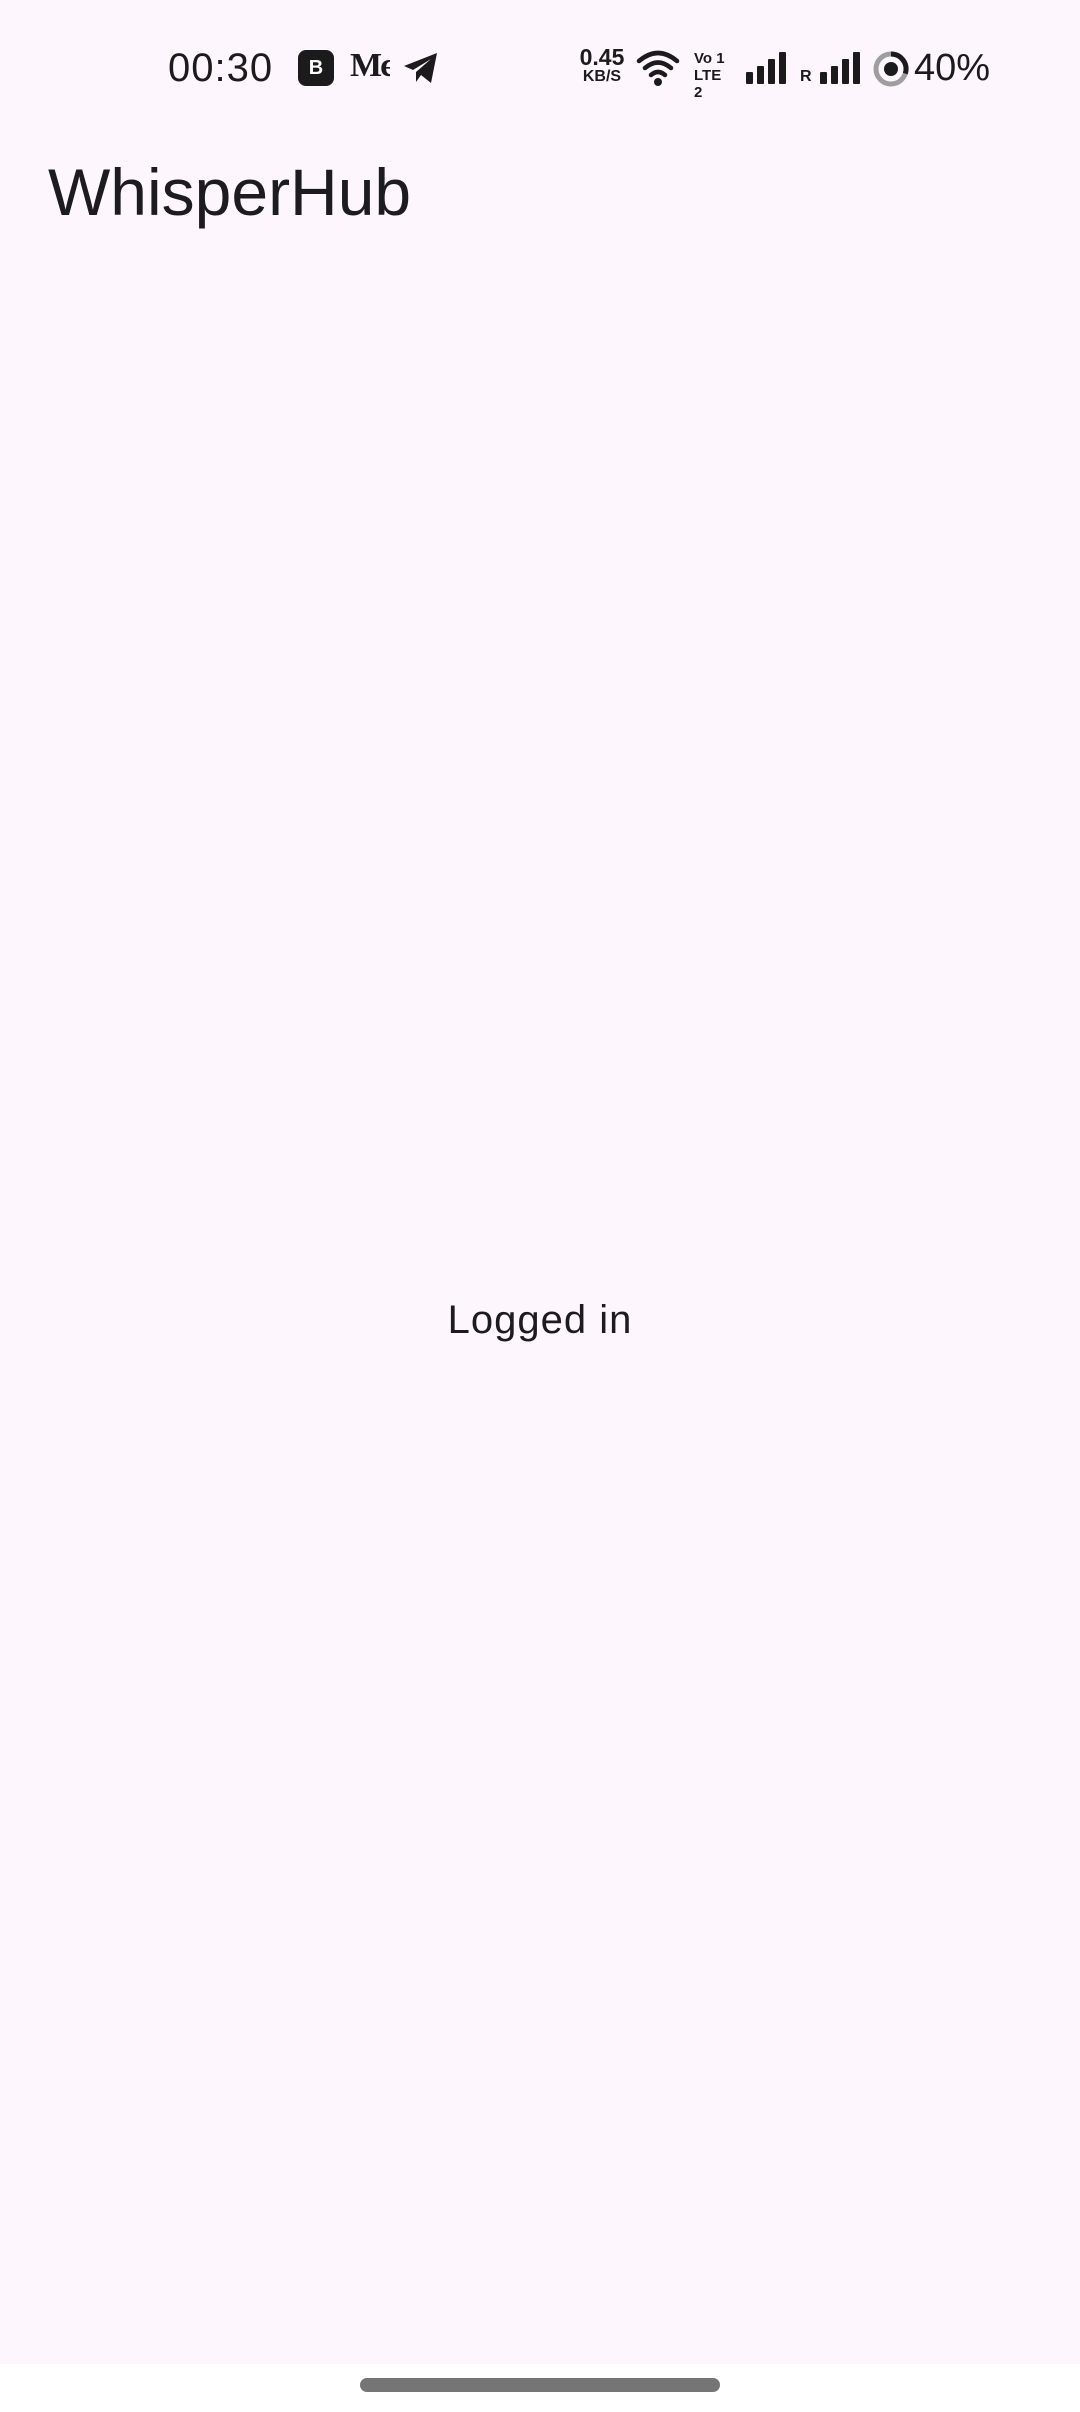 Image resolution: width=1080 pixels, height=2412 pixels. I want to click on volte-line-2: LTE 2, so click(708, 84).